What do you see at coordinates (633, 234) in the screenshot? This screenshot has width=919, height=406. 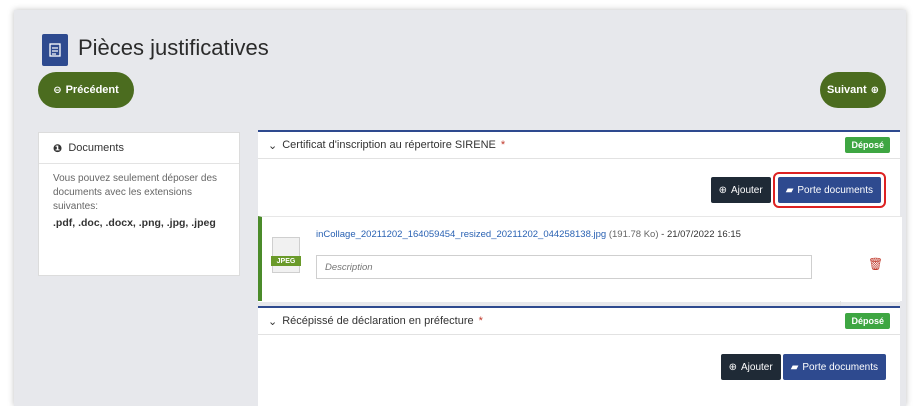 I see `file-size: (191.78 Ko)` at bounding box center [633, 234].